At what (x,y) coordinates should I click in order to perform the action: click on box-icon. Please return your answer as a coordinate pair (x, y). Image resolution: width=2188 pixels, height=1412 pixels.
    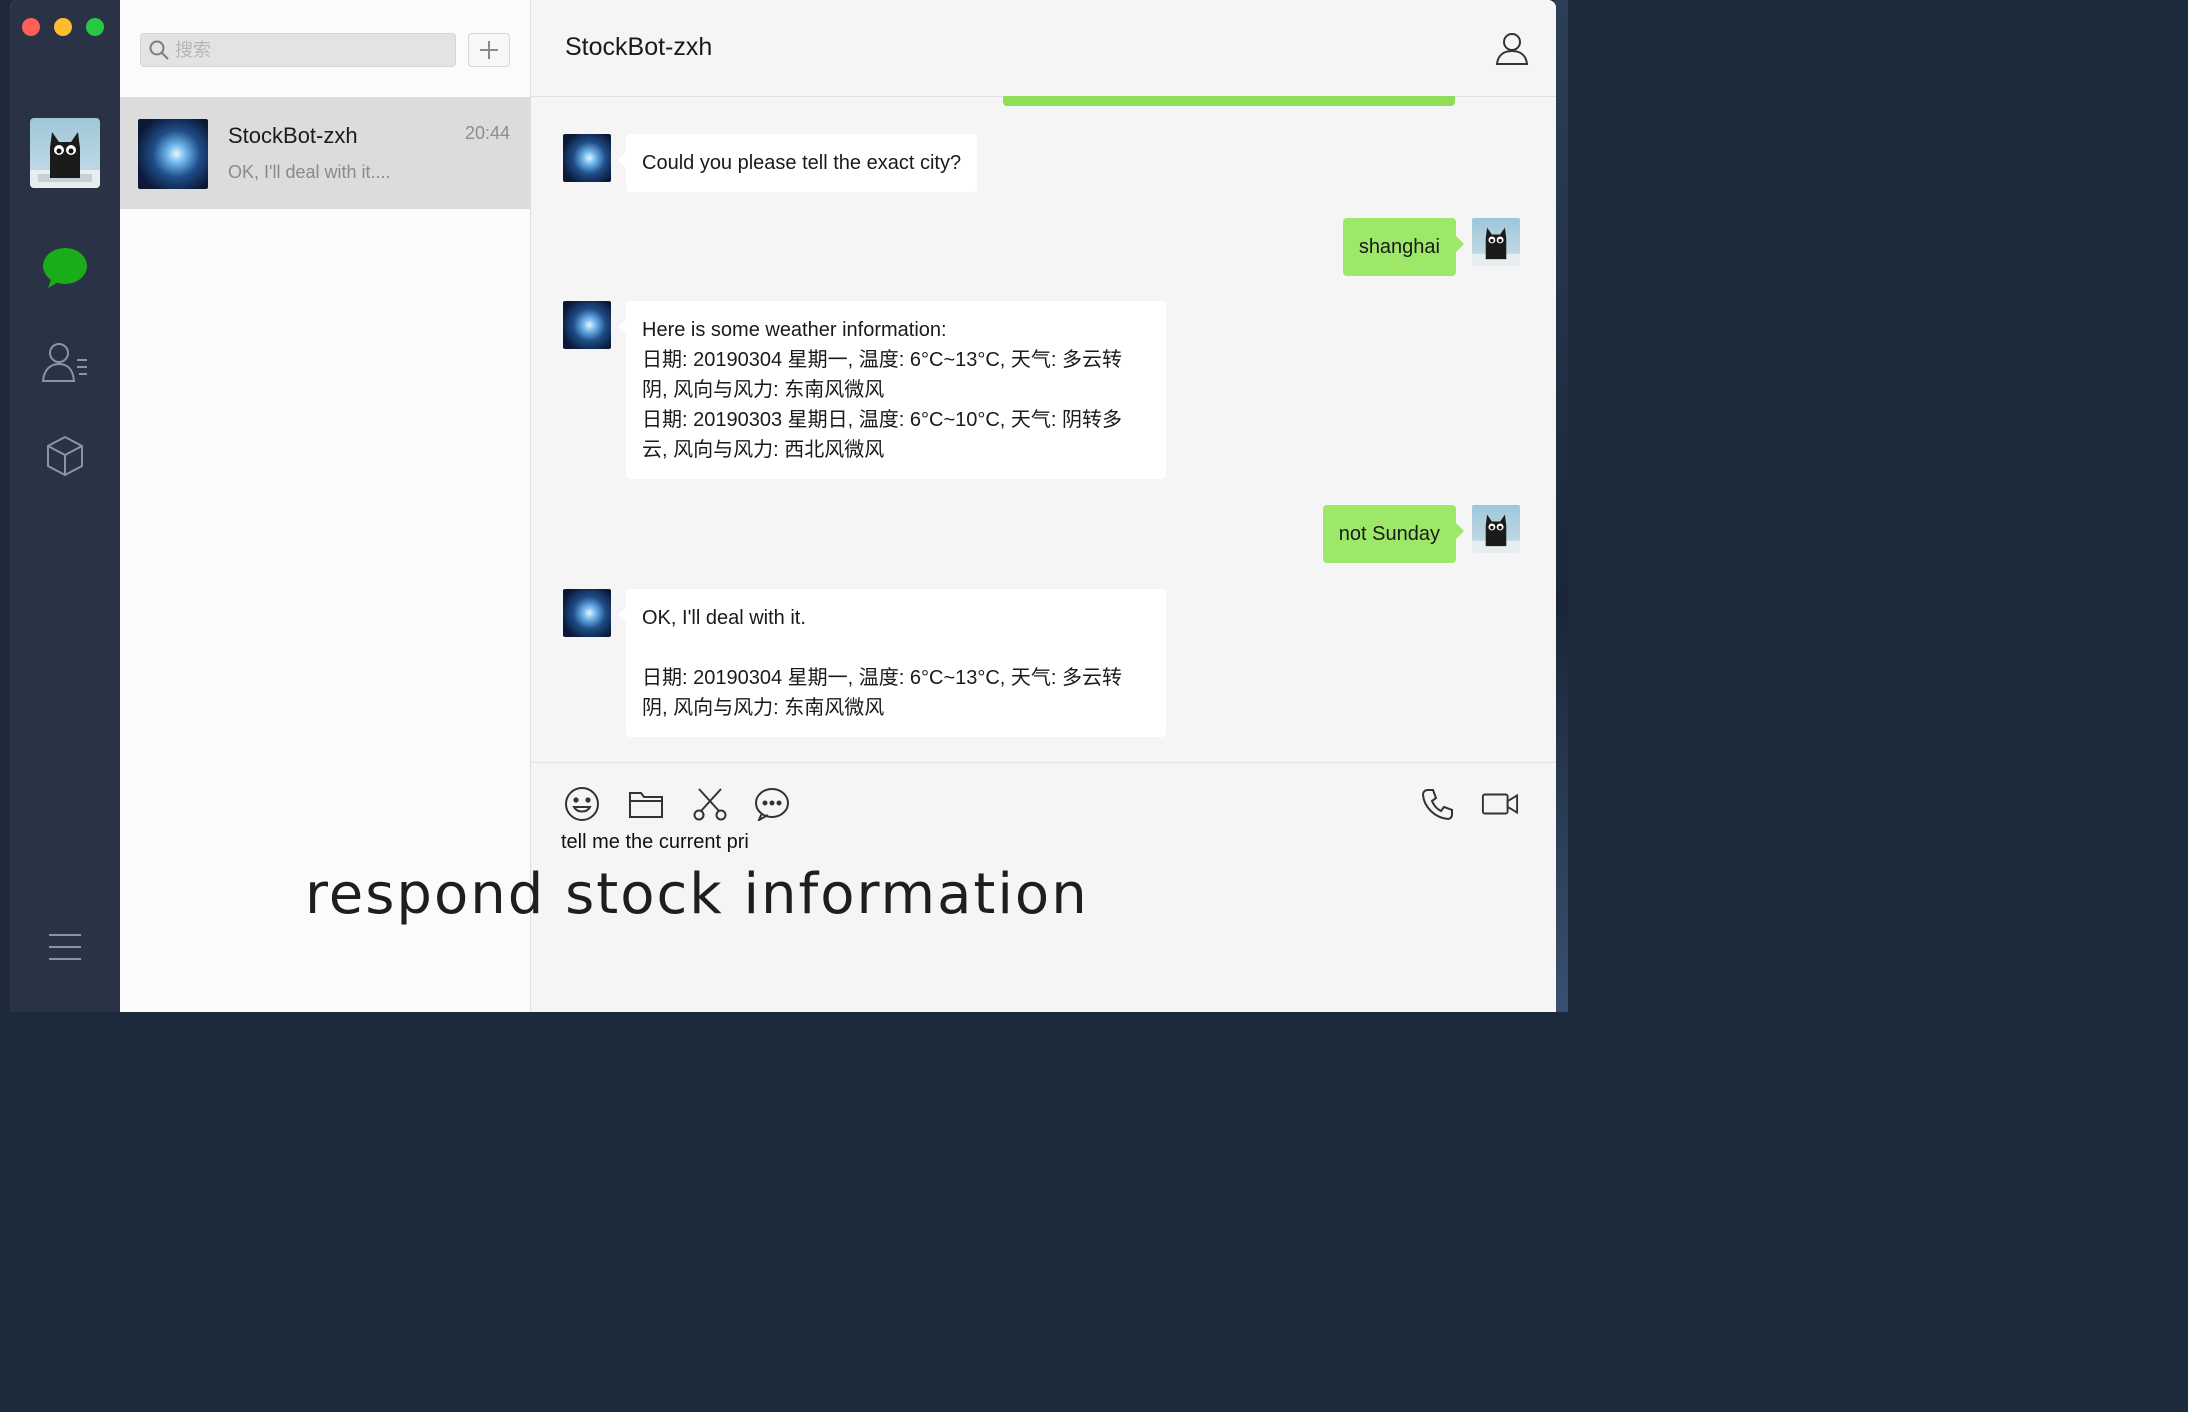
    Looking at the image, I should click on (65, 456).